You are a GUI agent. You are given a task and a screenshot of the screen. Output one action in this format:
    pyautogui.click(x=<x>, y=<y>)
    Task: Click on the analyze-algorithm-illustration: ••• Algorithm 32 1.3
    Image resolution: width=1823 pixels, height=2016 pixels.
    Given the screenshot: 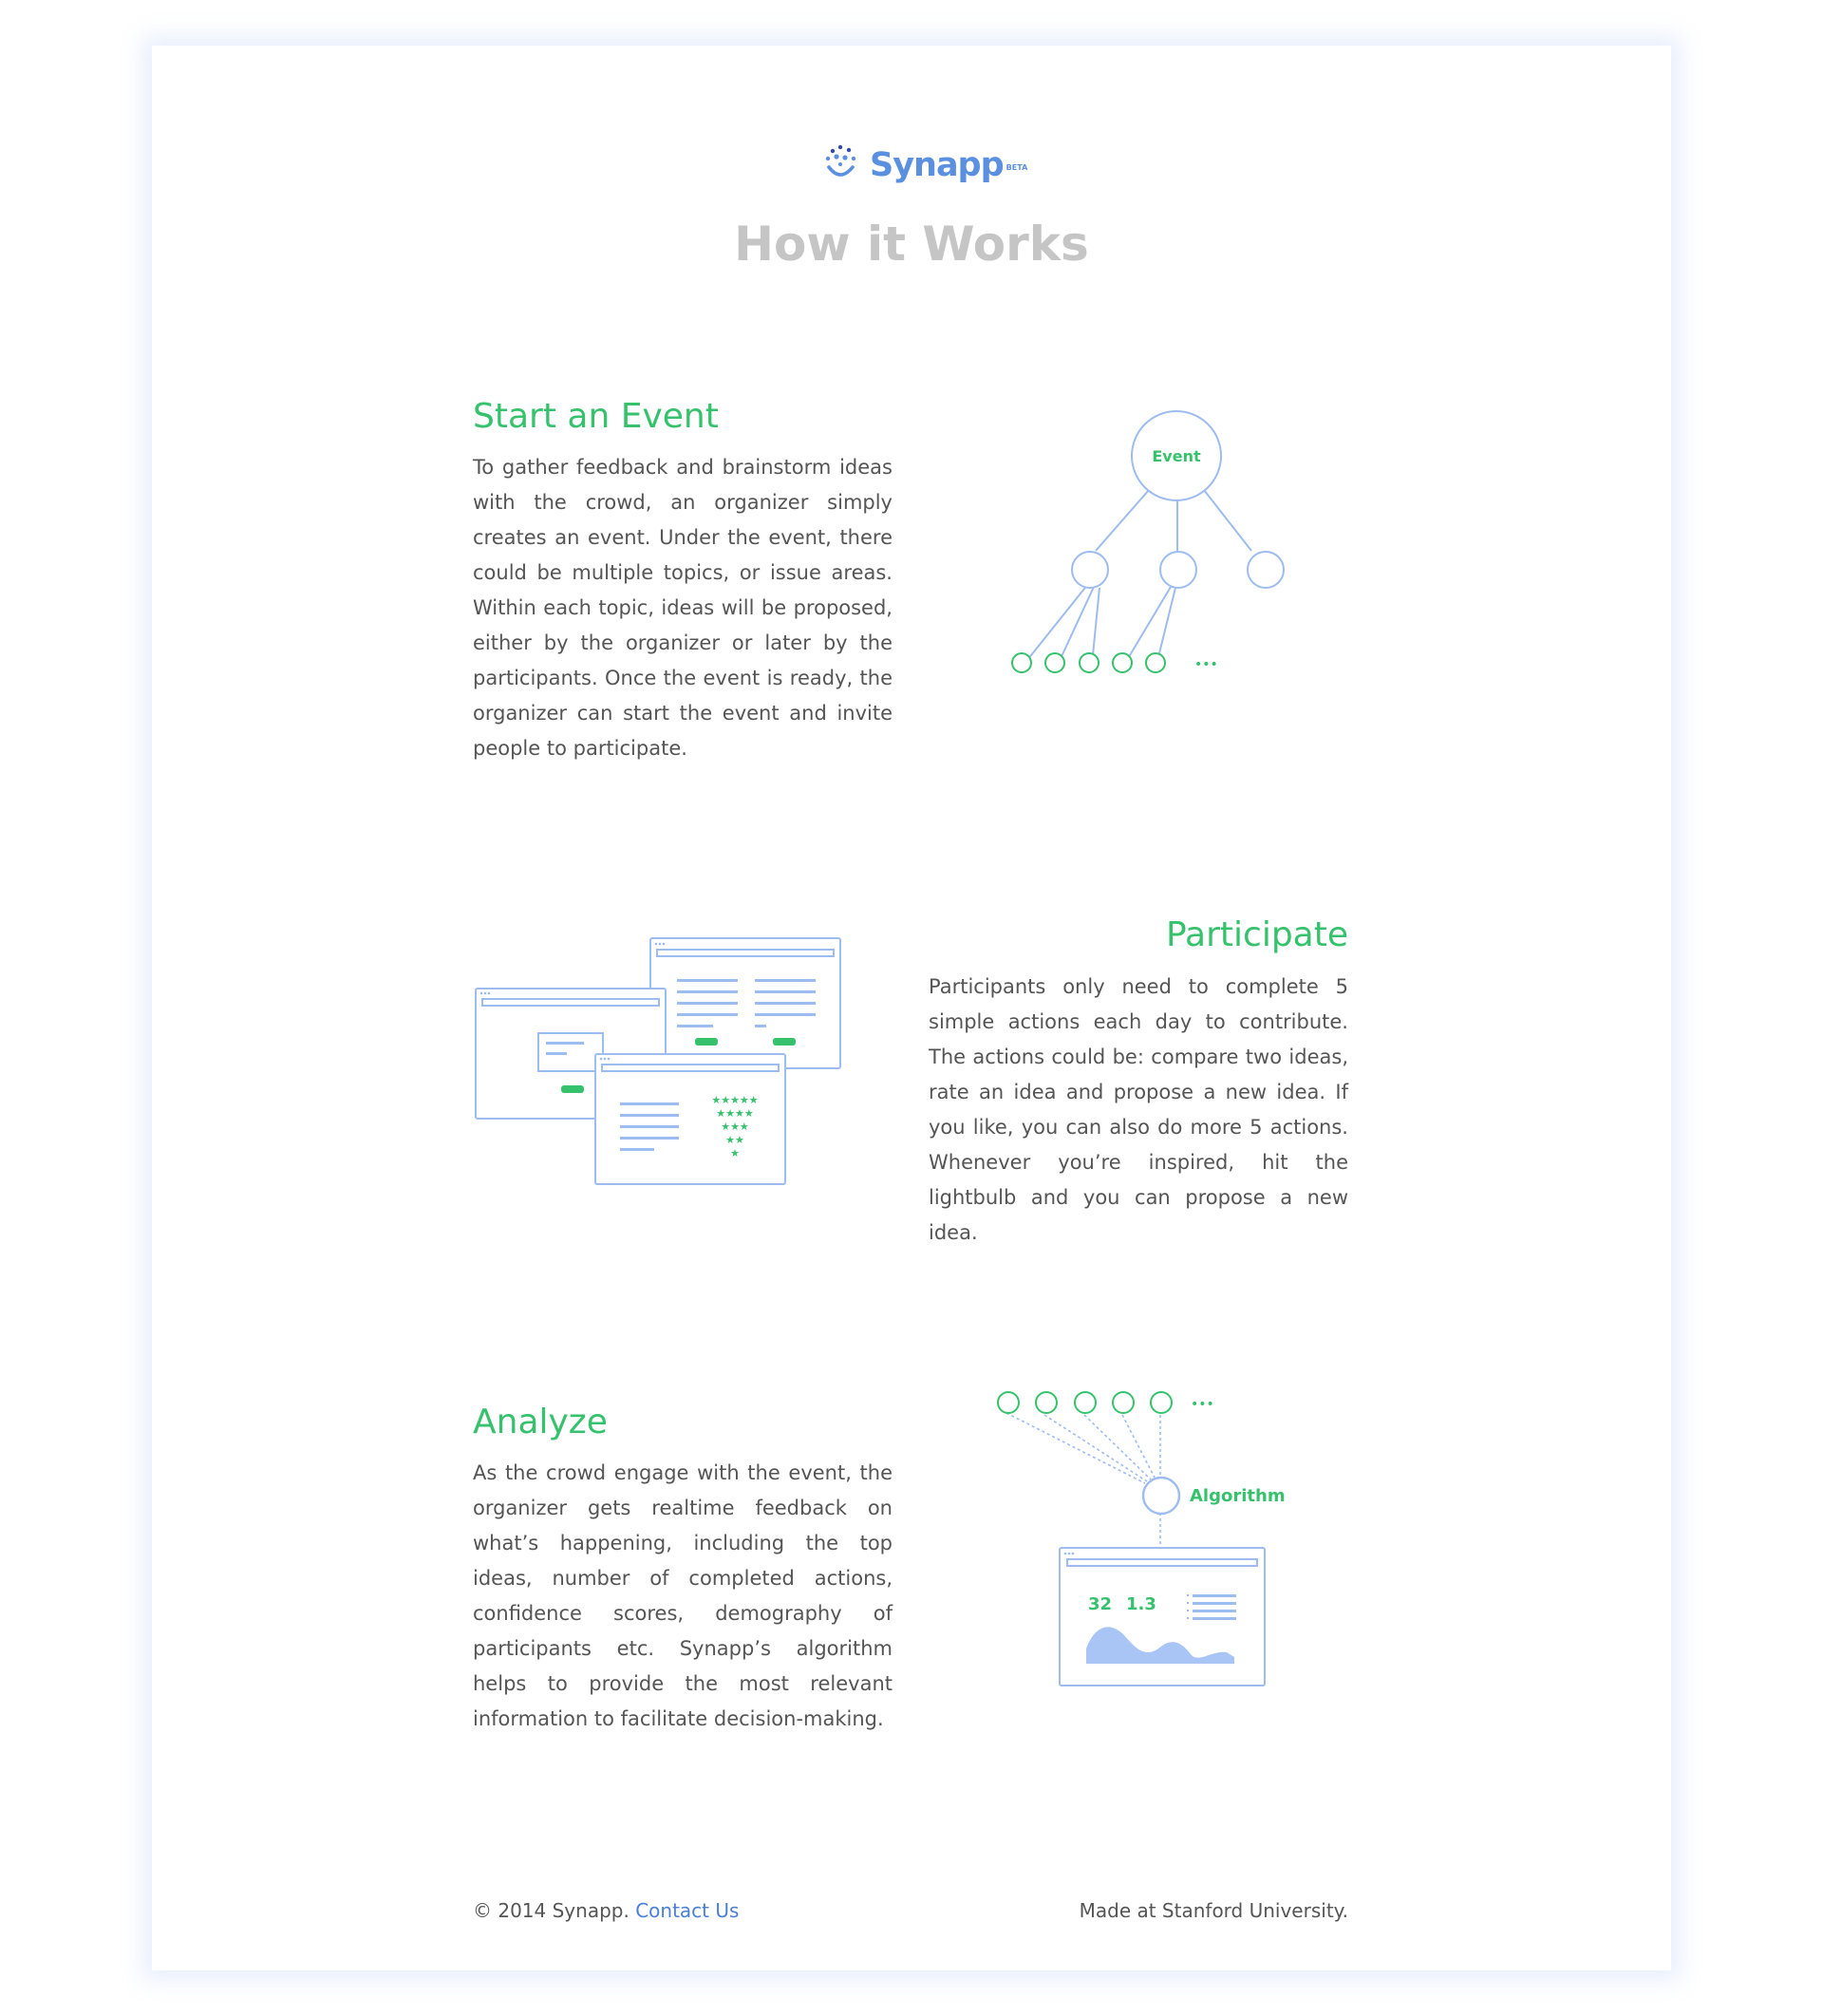 What is the action you would take?
    pyautogui.click(x=1141, y=1538)
    